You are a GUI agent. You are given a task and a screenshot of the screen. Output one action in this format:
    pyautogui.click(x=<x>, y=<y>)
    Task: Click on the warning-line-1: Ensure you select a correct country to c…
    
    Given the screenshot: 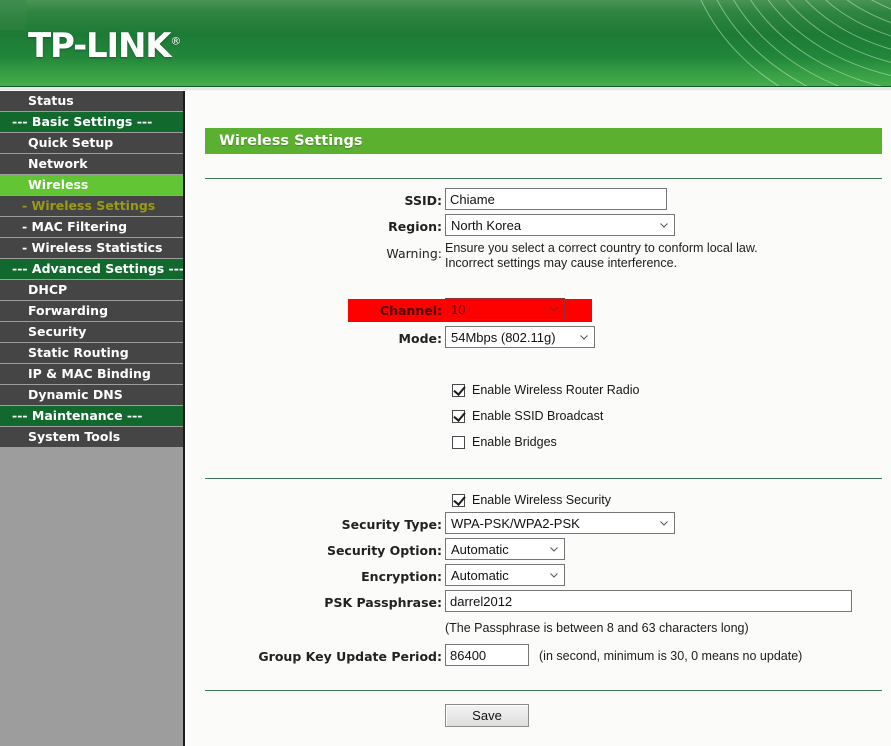 What is the action you would take?
    pyautogui.click(x=601, y=248)
    